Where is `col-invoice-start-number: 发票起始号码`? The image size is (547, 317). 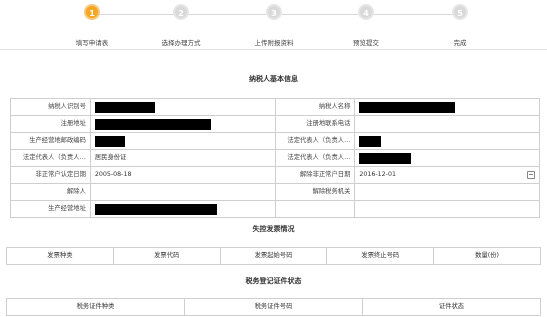
col-invoice-start-number: 发票起始号码 is located at coordinates (274, 256).